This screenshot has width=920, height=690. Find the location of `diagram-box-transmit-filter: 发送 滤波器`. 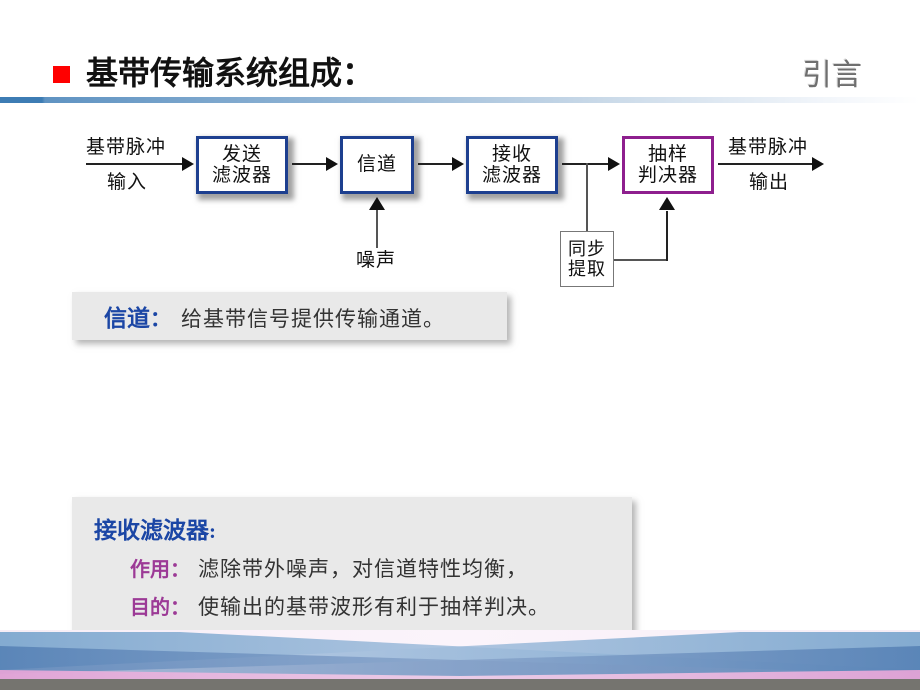

diagram-box-transmit-filter: 发送 滤波器 is located at coordinates (242, 165).